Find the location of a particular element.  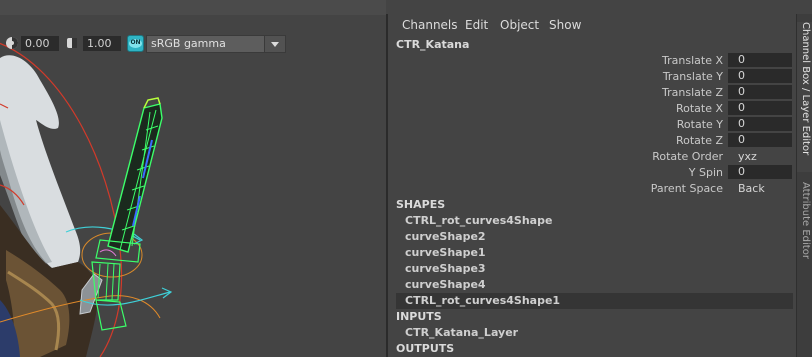

shapes-header: SHAPES is located at coordinates (421, 204).